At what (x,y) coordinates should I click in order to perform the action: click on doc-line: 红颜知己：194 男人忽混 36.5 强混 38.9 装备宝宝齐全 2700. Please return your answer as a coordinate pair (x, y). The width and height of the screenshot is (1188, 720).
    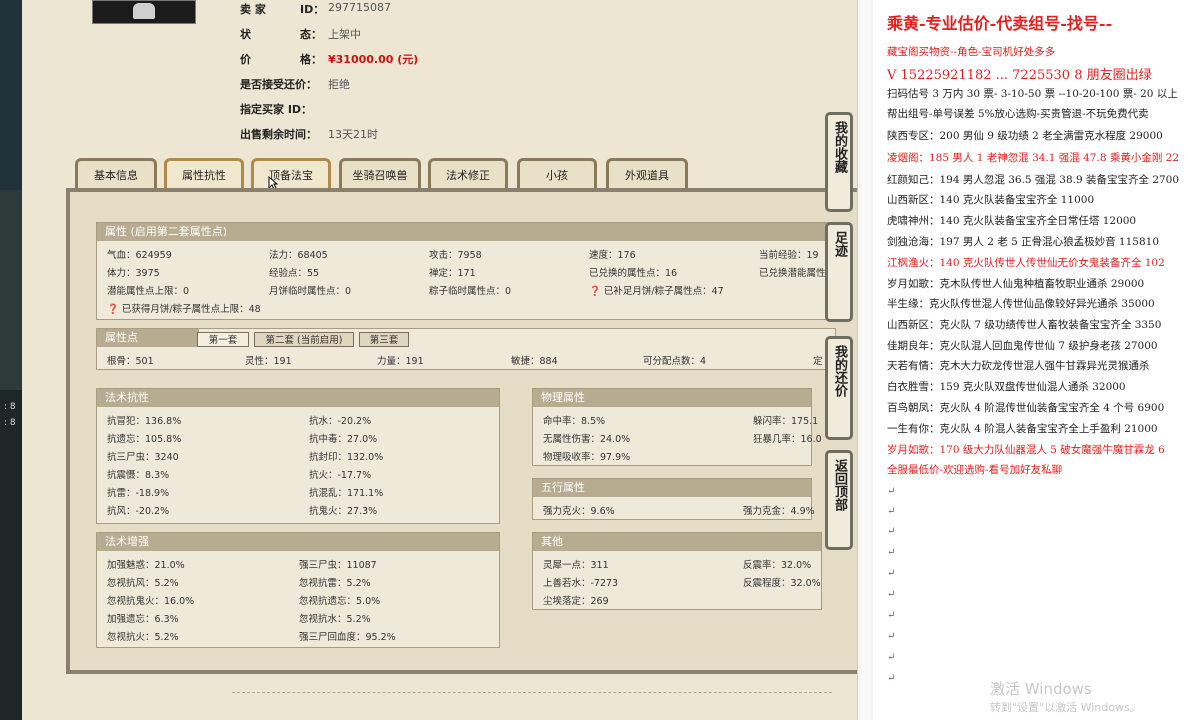
    Looking at the image, I should click on (1033, 180).